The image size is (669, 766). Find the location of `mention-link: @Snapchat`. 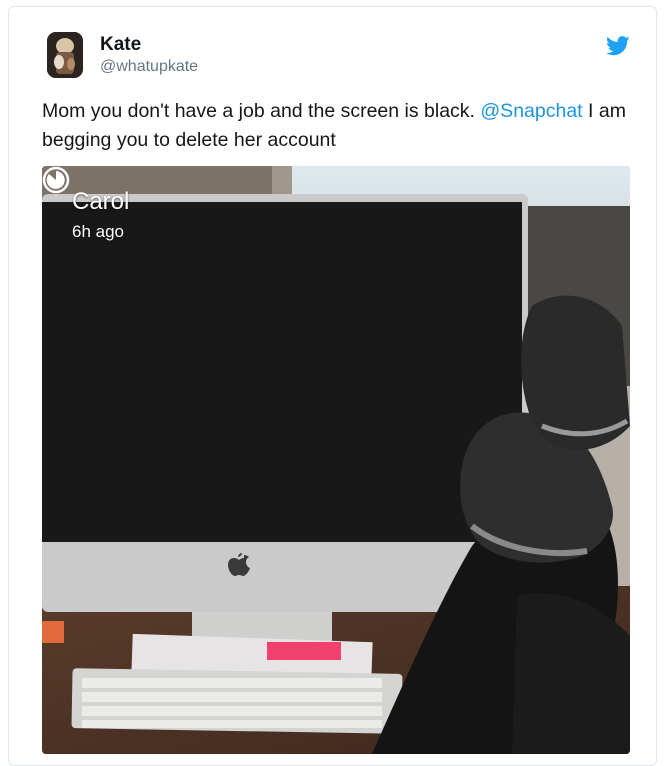

mention-link: @Snapchat is located at coordinates (531, 111).